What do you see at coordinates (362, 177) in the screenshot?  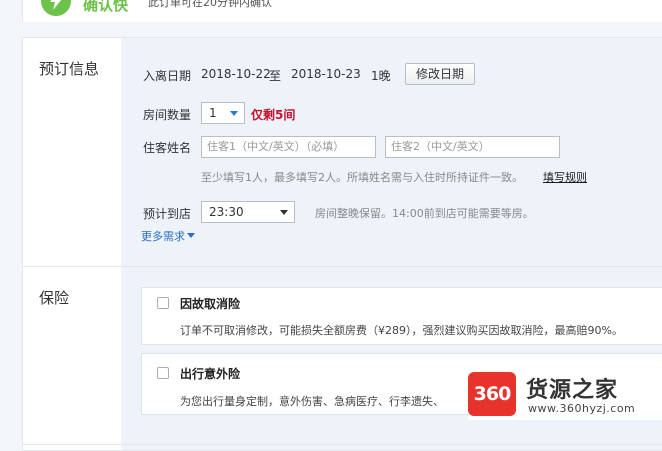 I see `guests-hint: 至少填写1人，最多填写2人。所填姓名需与入住时所持证件一致。` at bounding box center [362, 177].